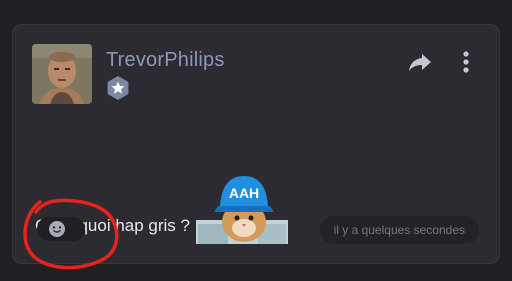 This screenshot has width=512, height=281. I want to click on star-badge-icon, so click(118, 88).